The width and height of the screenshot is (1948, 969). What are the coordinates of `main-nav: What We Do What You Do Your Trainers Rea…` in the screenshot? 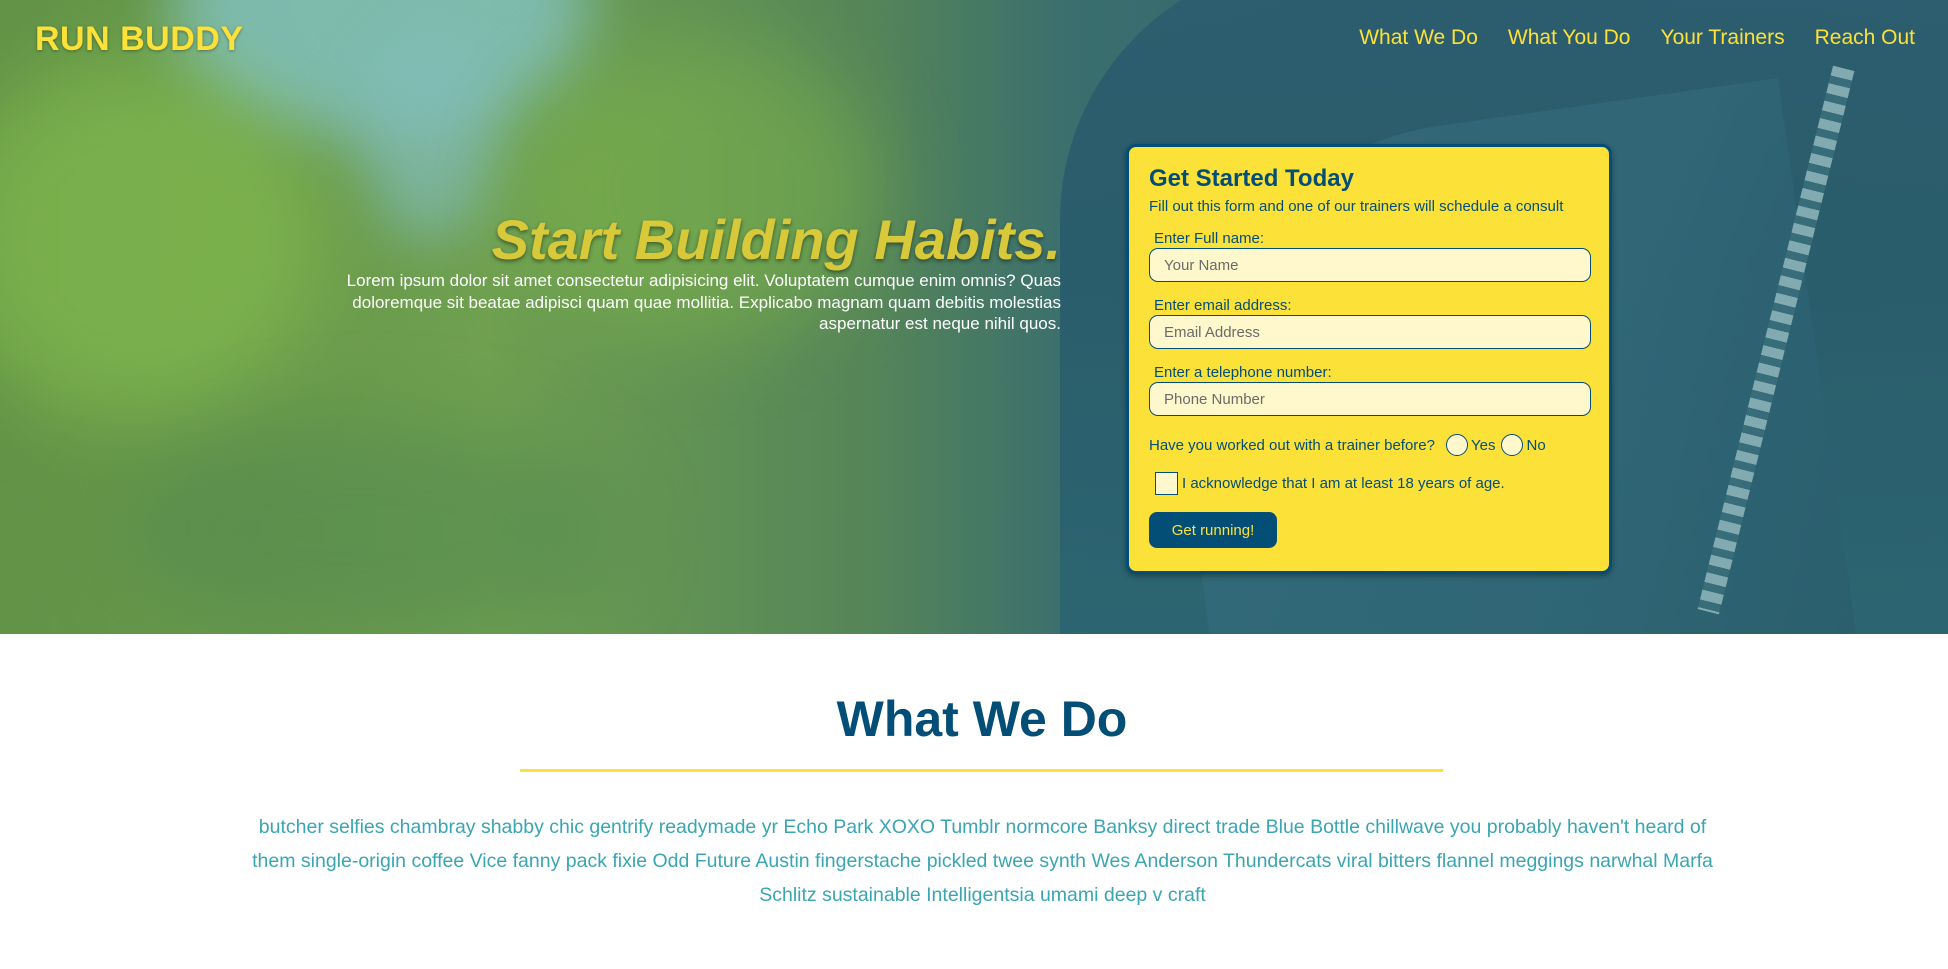 It's located at (1637, 38).